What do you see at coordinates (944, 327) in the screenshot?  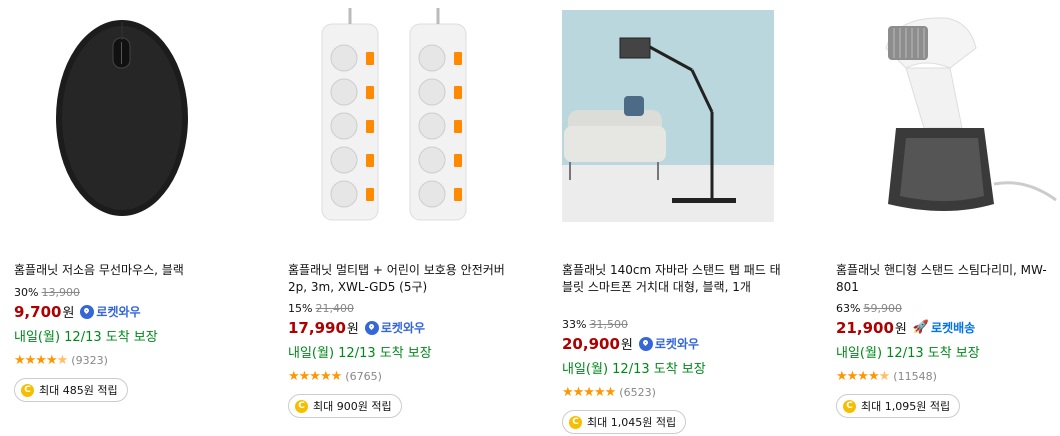 I see `rocket-delivery-badge: 🚀 로켓배송` at bounding box center [944, 327].